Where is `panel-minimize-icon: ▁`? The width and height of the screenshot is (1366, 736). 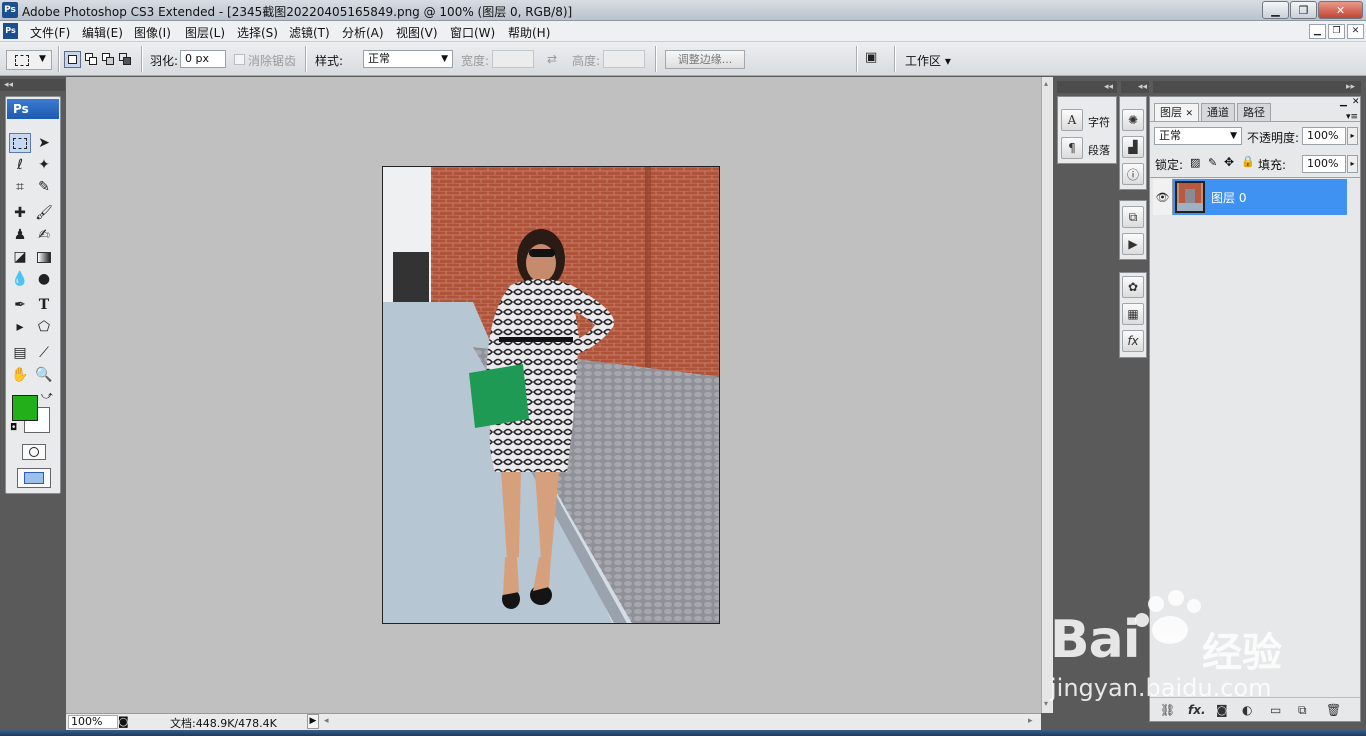 panel-minimize-icon: ▁ is located at coordinates (1343, 102).